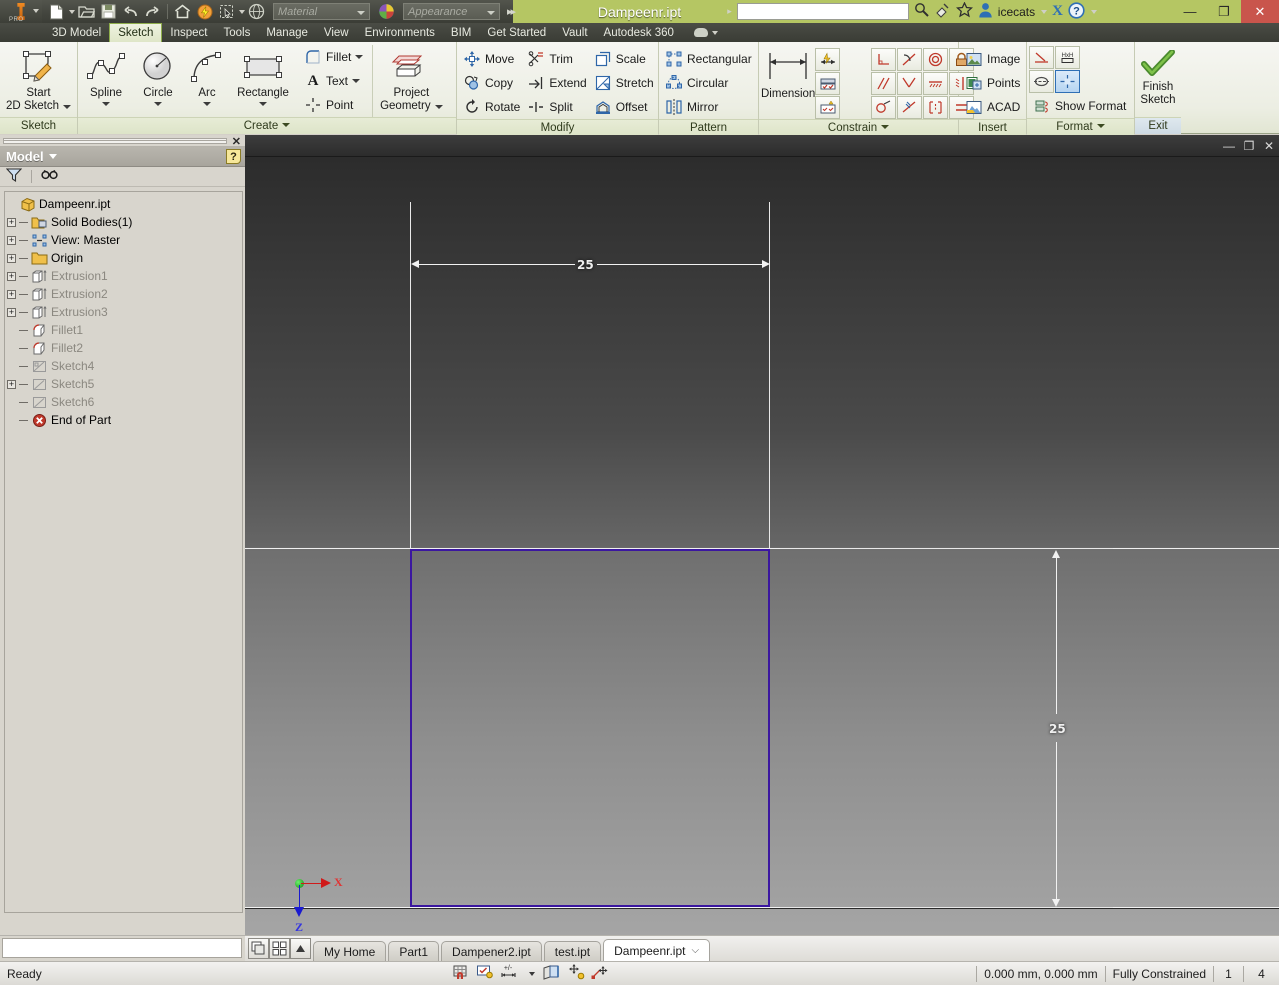 The height and width of the screenshot is (985, 1279). What do you see at coordinates (336, 32) in the screenshot?
I see `tab-view: View` at bounding box center [336, 32].